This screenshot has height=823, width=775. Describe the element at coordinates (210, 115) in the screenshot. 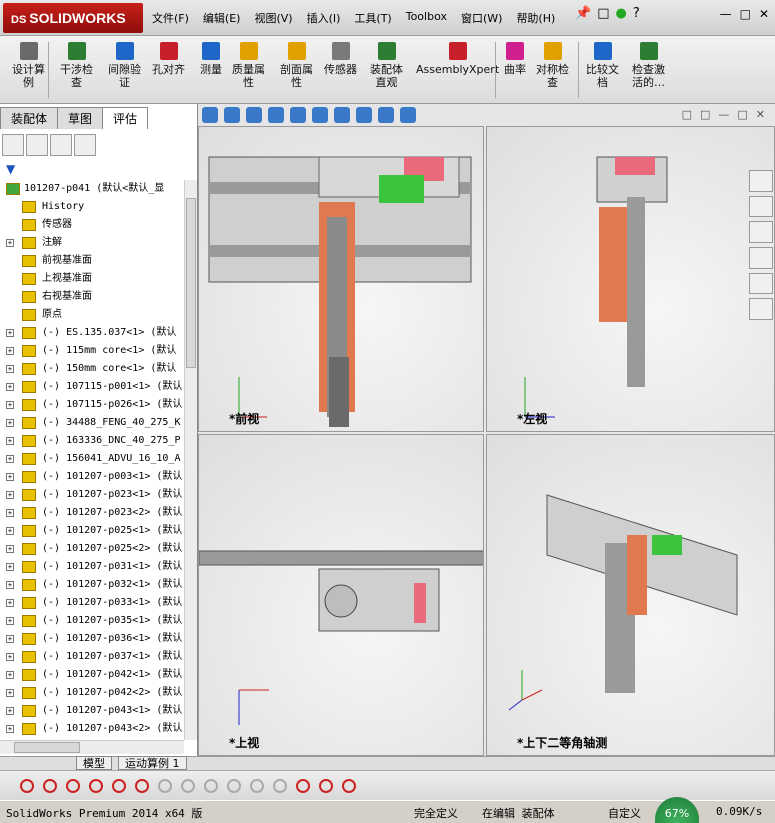

I see `zoom-to-fit-icon` at that location.